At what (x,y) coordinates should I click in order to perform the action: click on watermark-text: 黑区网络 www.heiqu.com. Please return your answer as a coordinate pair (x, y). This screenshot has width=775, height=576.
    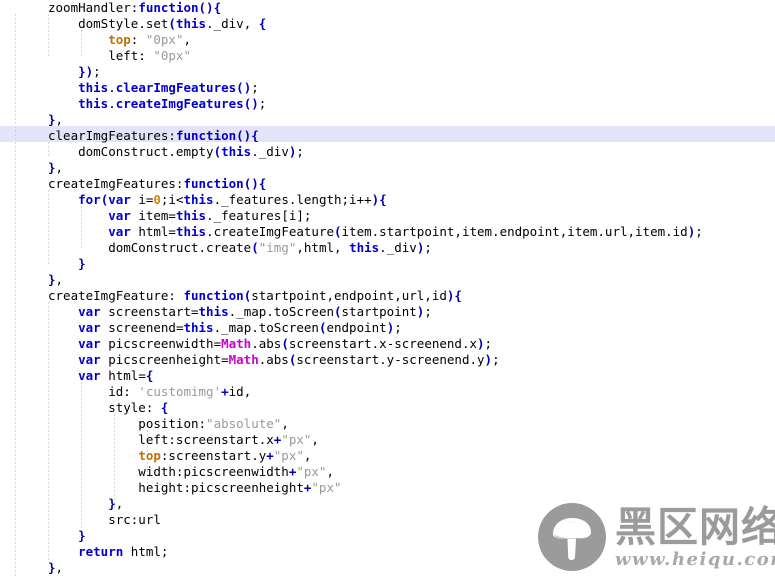
    Looking at the image, I should click on (695, 537).